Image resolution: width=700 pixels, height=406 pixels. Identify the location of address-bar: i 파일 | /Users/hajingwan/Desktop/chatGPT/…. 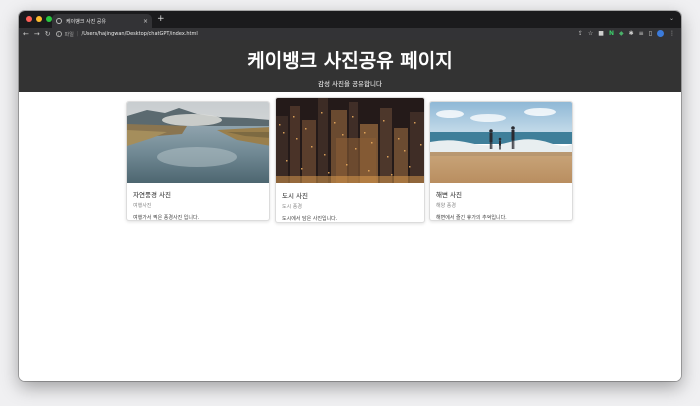
(336, 34).